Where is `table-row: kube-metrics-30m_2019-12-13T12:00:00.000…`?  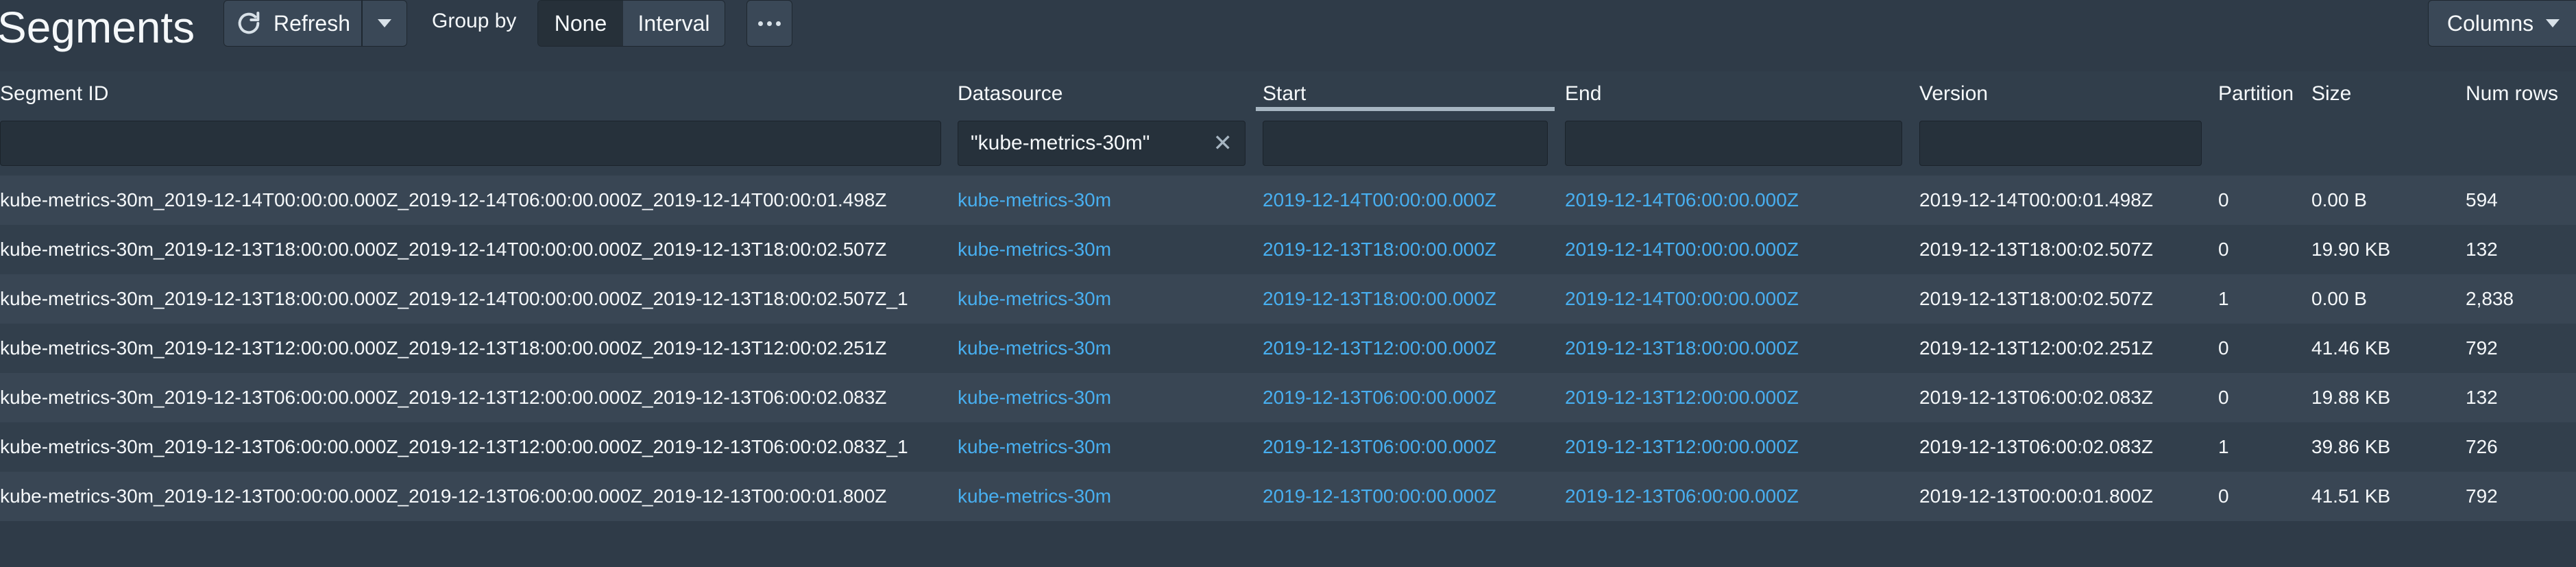 table-row: kube-metrics-30m_2019-12-13T12:00:00.000… is located at coordinates (1288, 348).